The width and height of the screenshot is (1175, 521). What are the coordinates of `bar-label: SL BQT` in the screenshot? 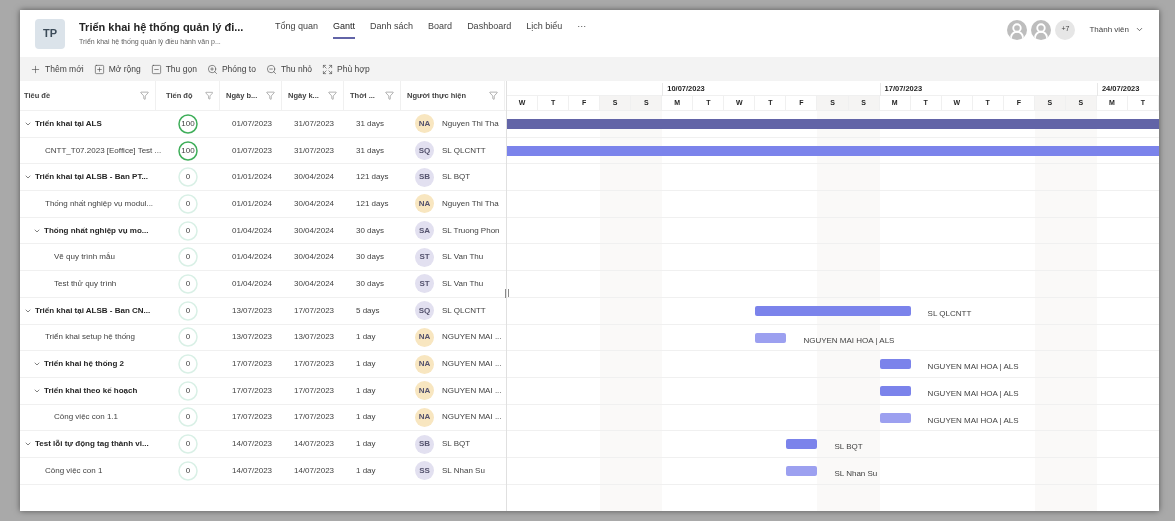 It's located at (848, 447).